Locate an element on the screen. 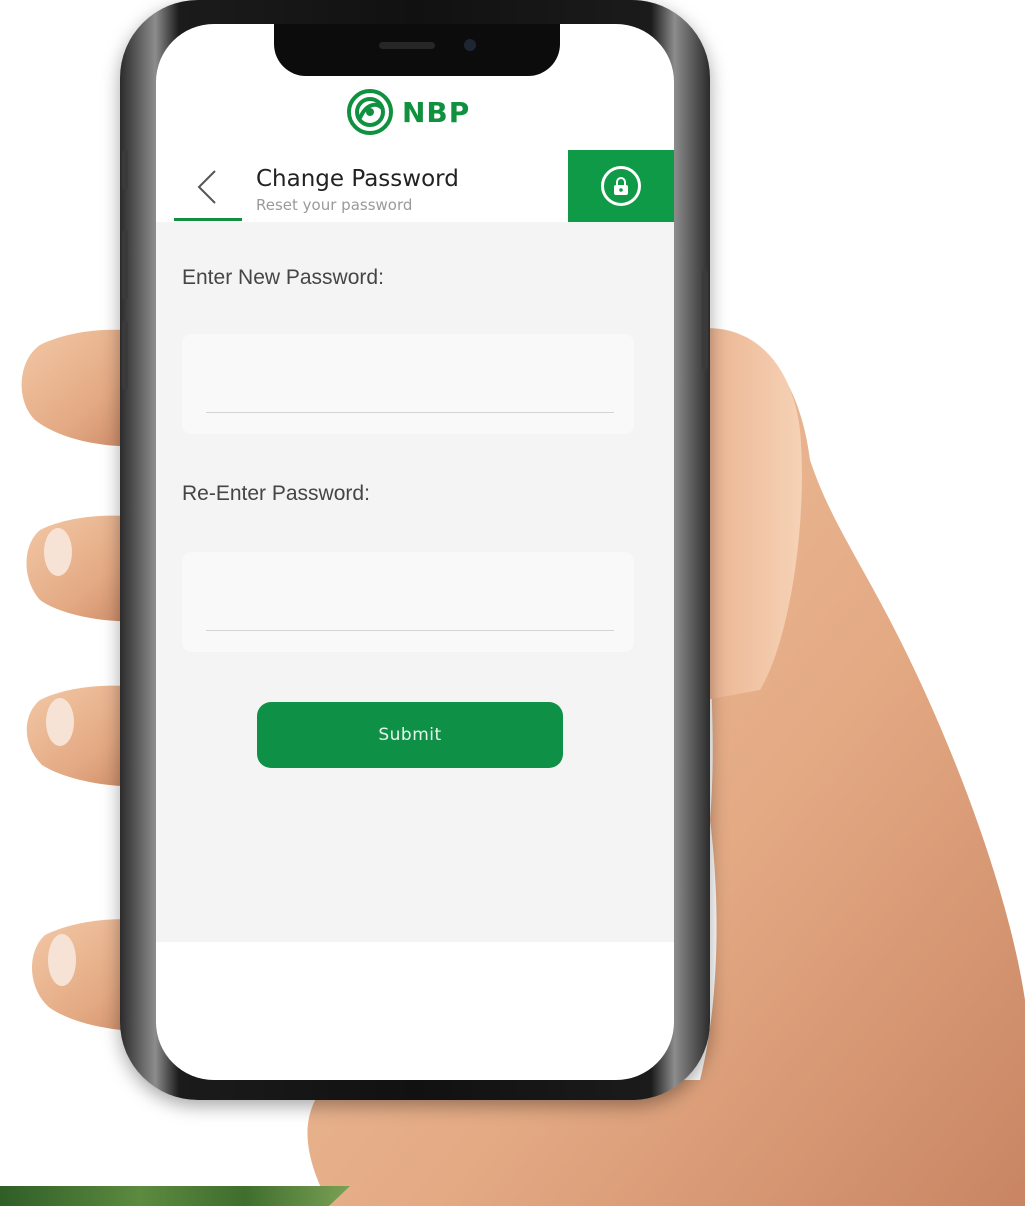 The image size is (1025, 1206). volume-up-button is located at coordinates (125, 265).